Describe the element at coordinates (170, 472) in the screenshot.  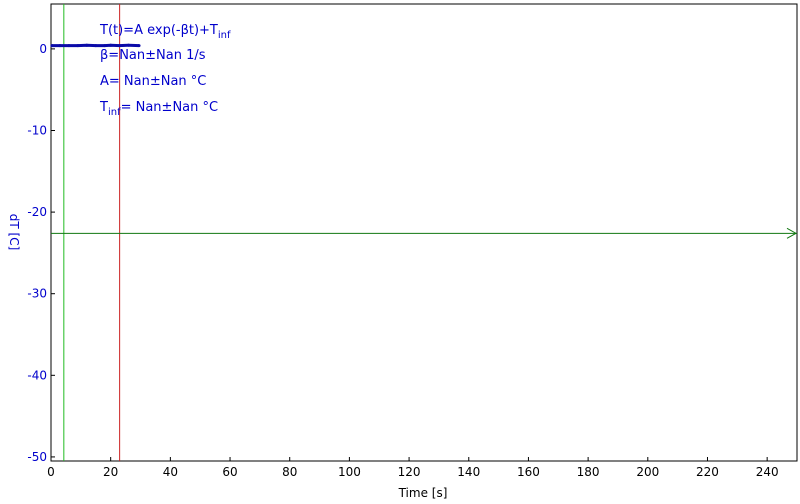
I see `x-tick-label: 40` at that location.